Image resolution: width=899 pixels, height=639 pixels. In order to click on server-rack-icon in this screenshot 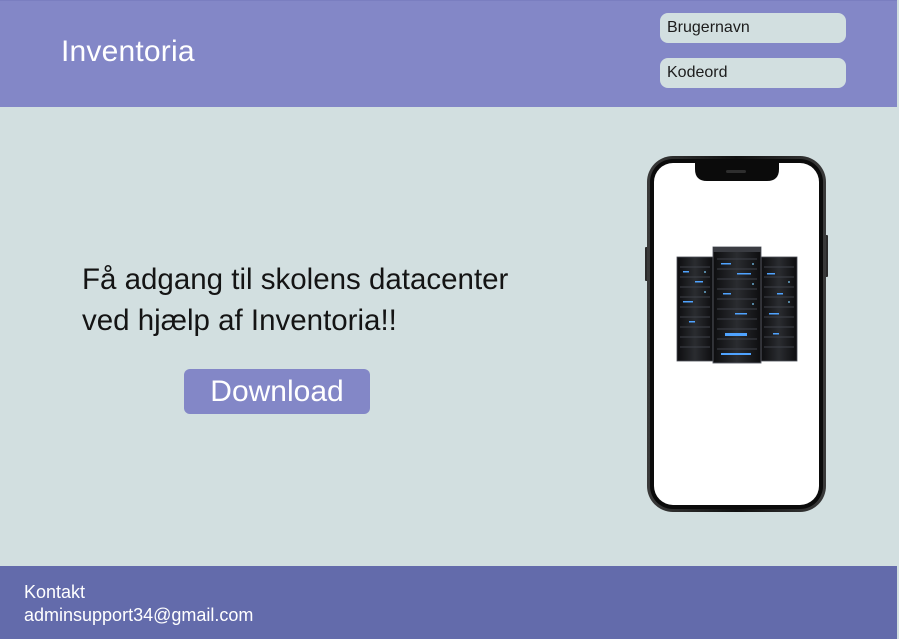, I will do `click(737, 305)`.